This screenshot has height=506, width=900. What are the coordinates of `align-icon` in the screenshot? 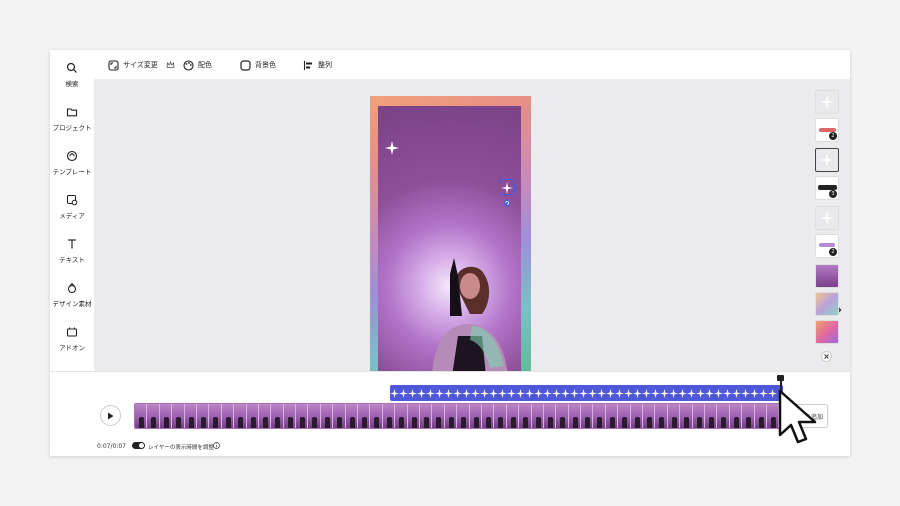 It's located at (307, 65).